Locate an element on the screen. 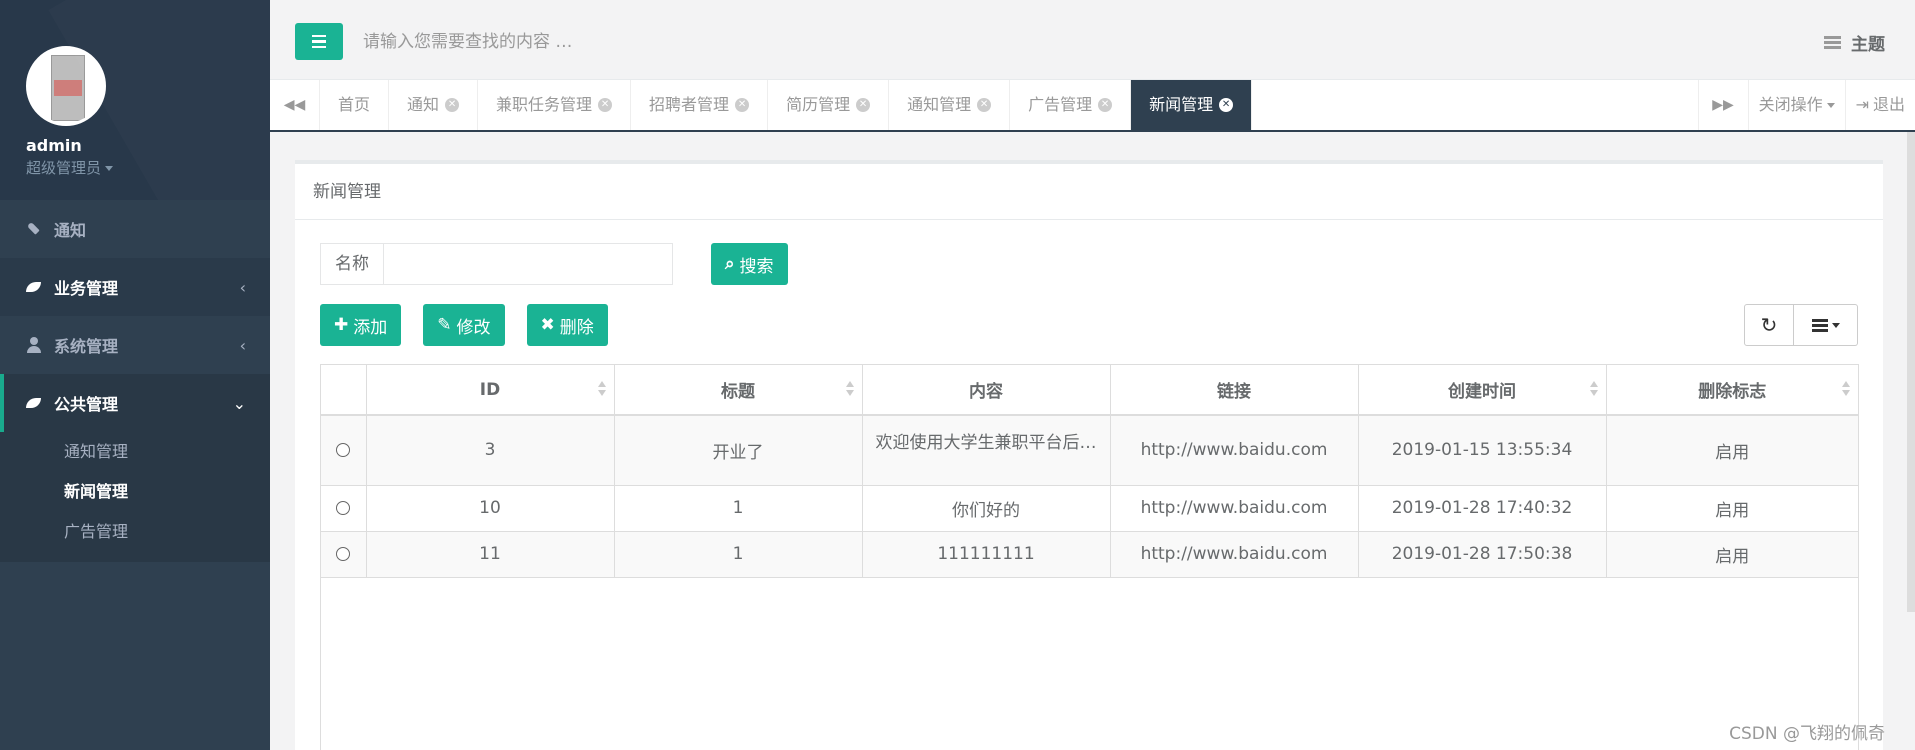 Image resolution: width=1915 pixels, height=750 pixels. tab-notice: 通知 ✕ is located at coordinates (434, 105).